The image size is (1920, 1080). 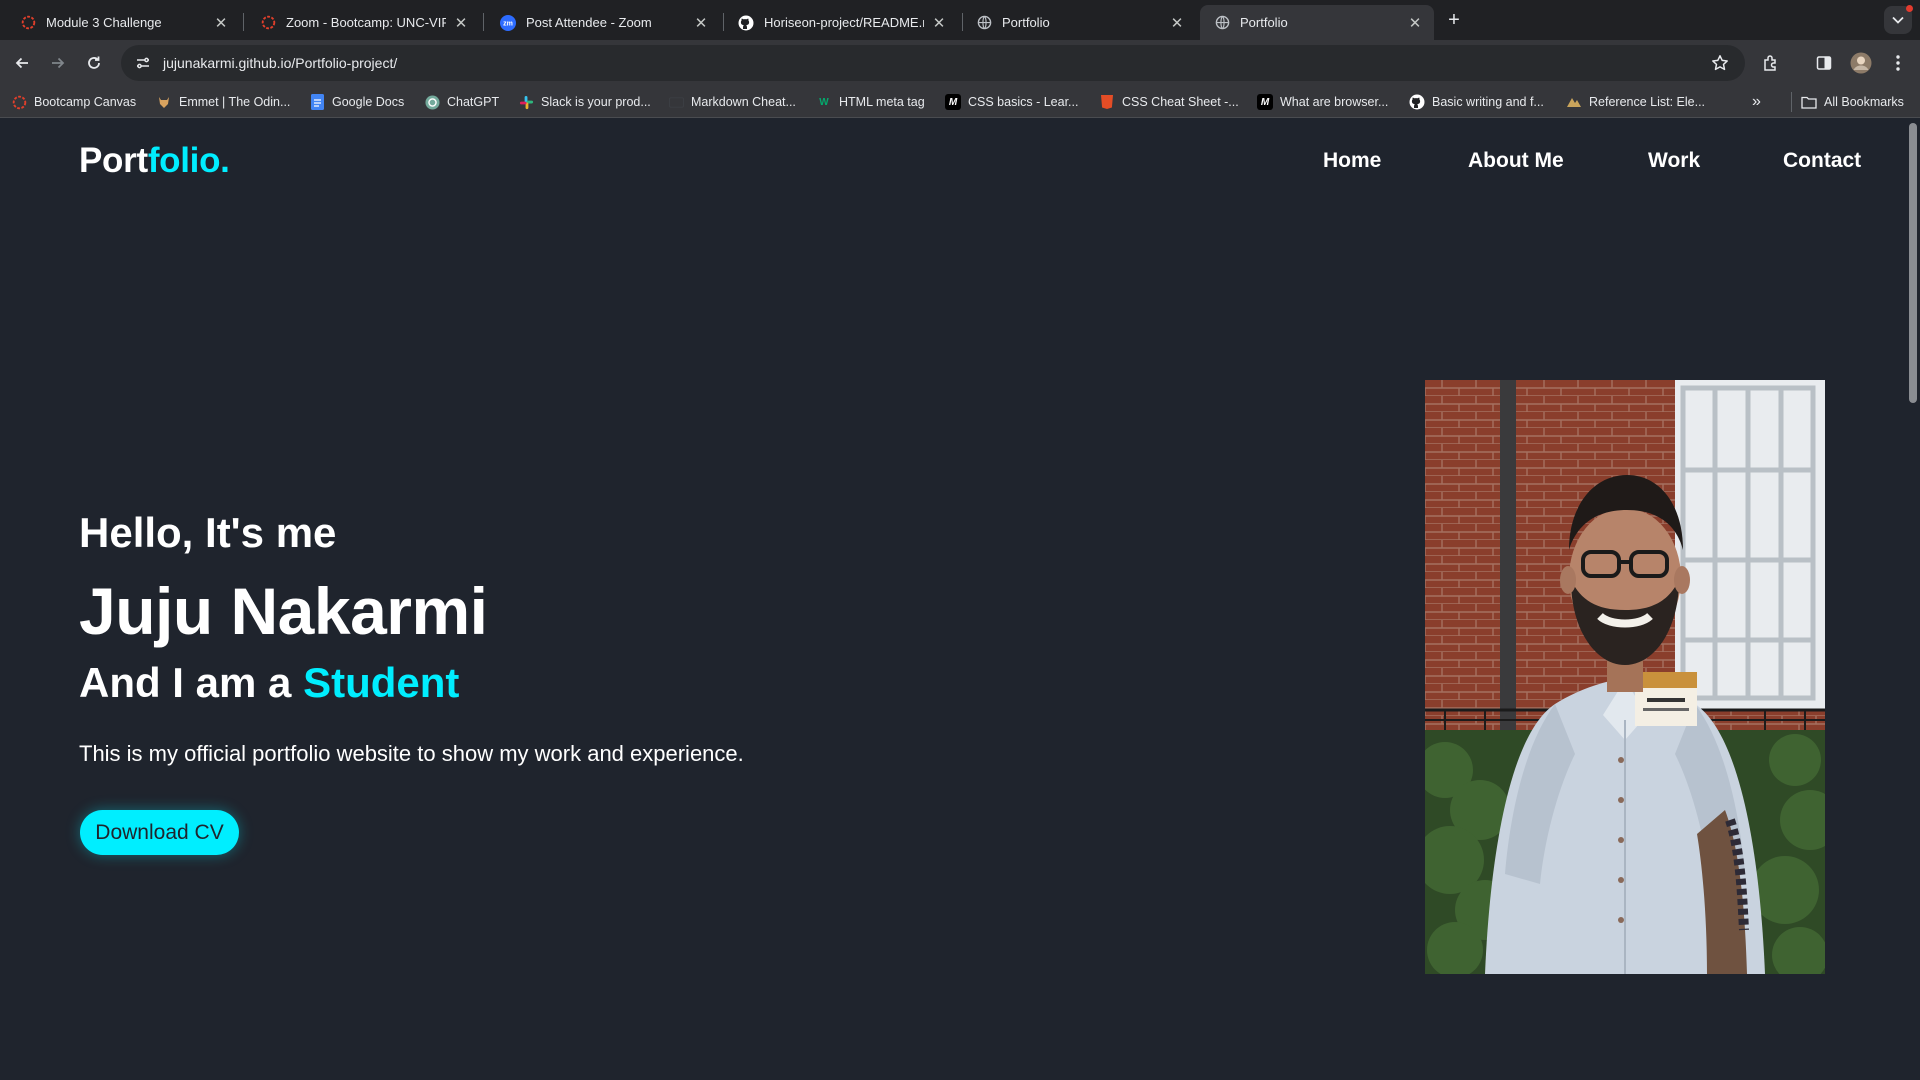 I want to click on bookmark-item: Bootcamp Canvas, so click(x=73, y=102).